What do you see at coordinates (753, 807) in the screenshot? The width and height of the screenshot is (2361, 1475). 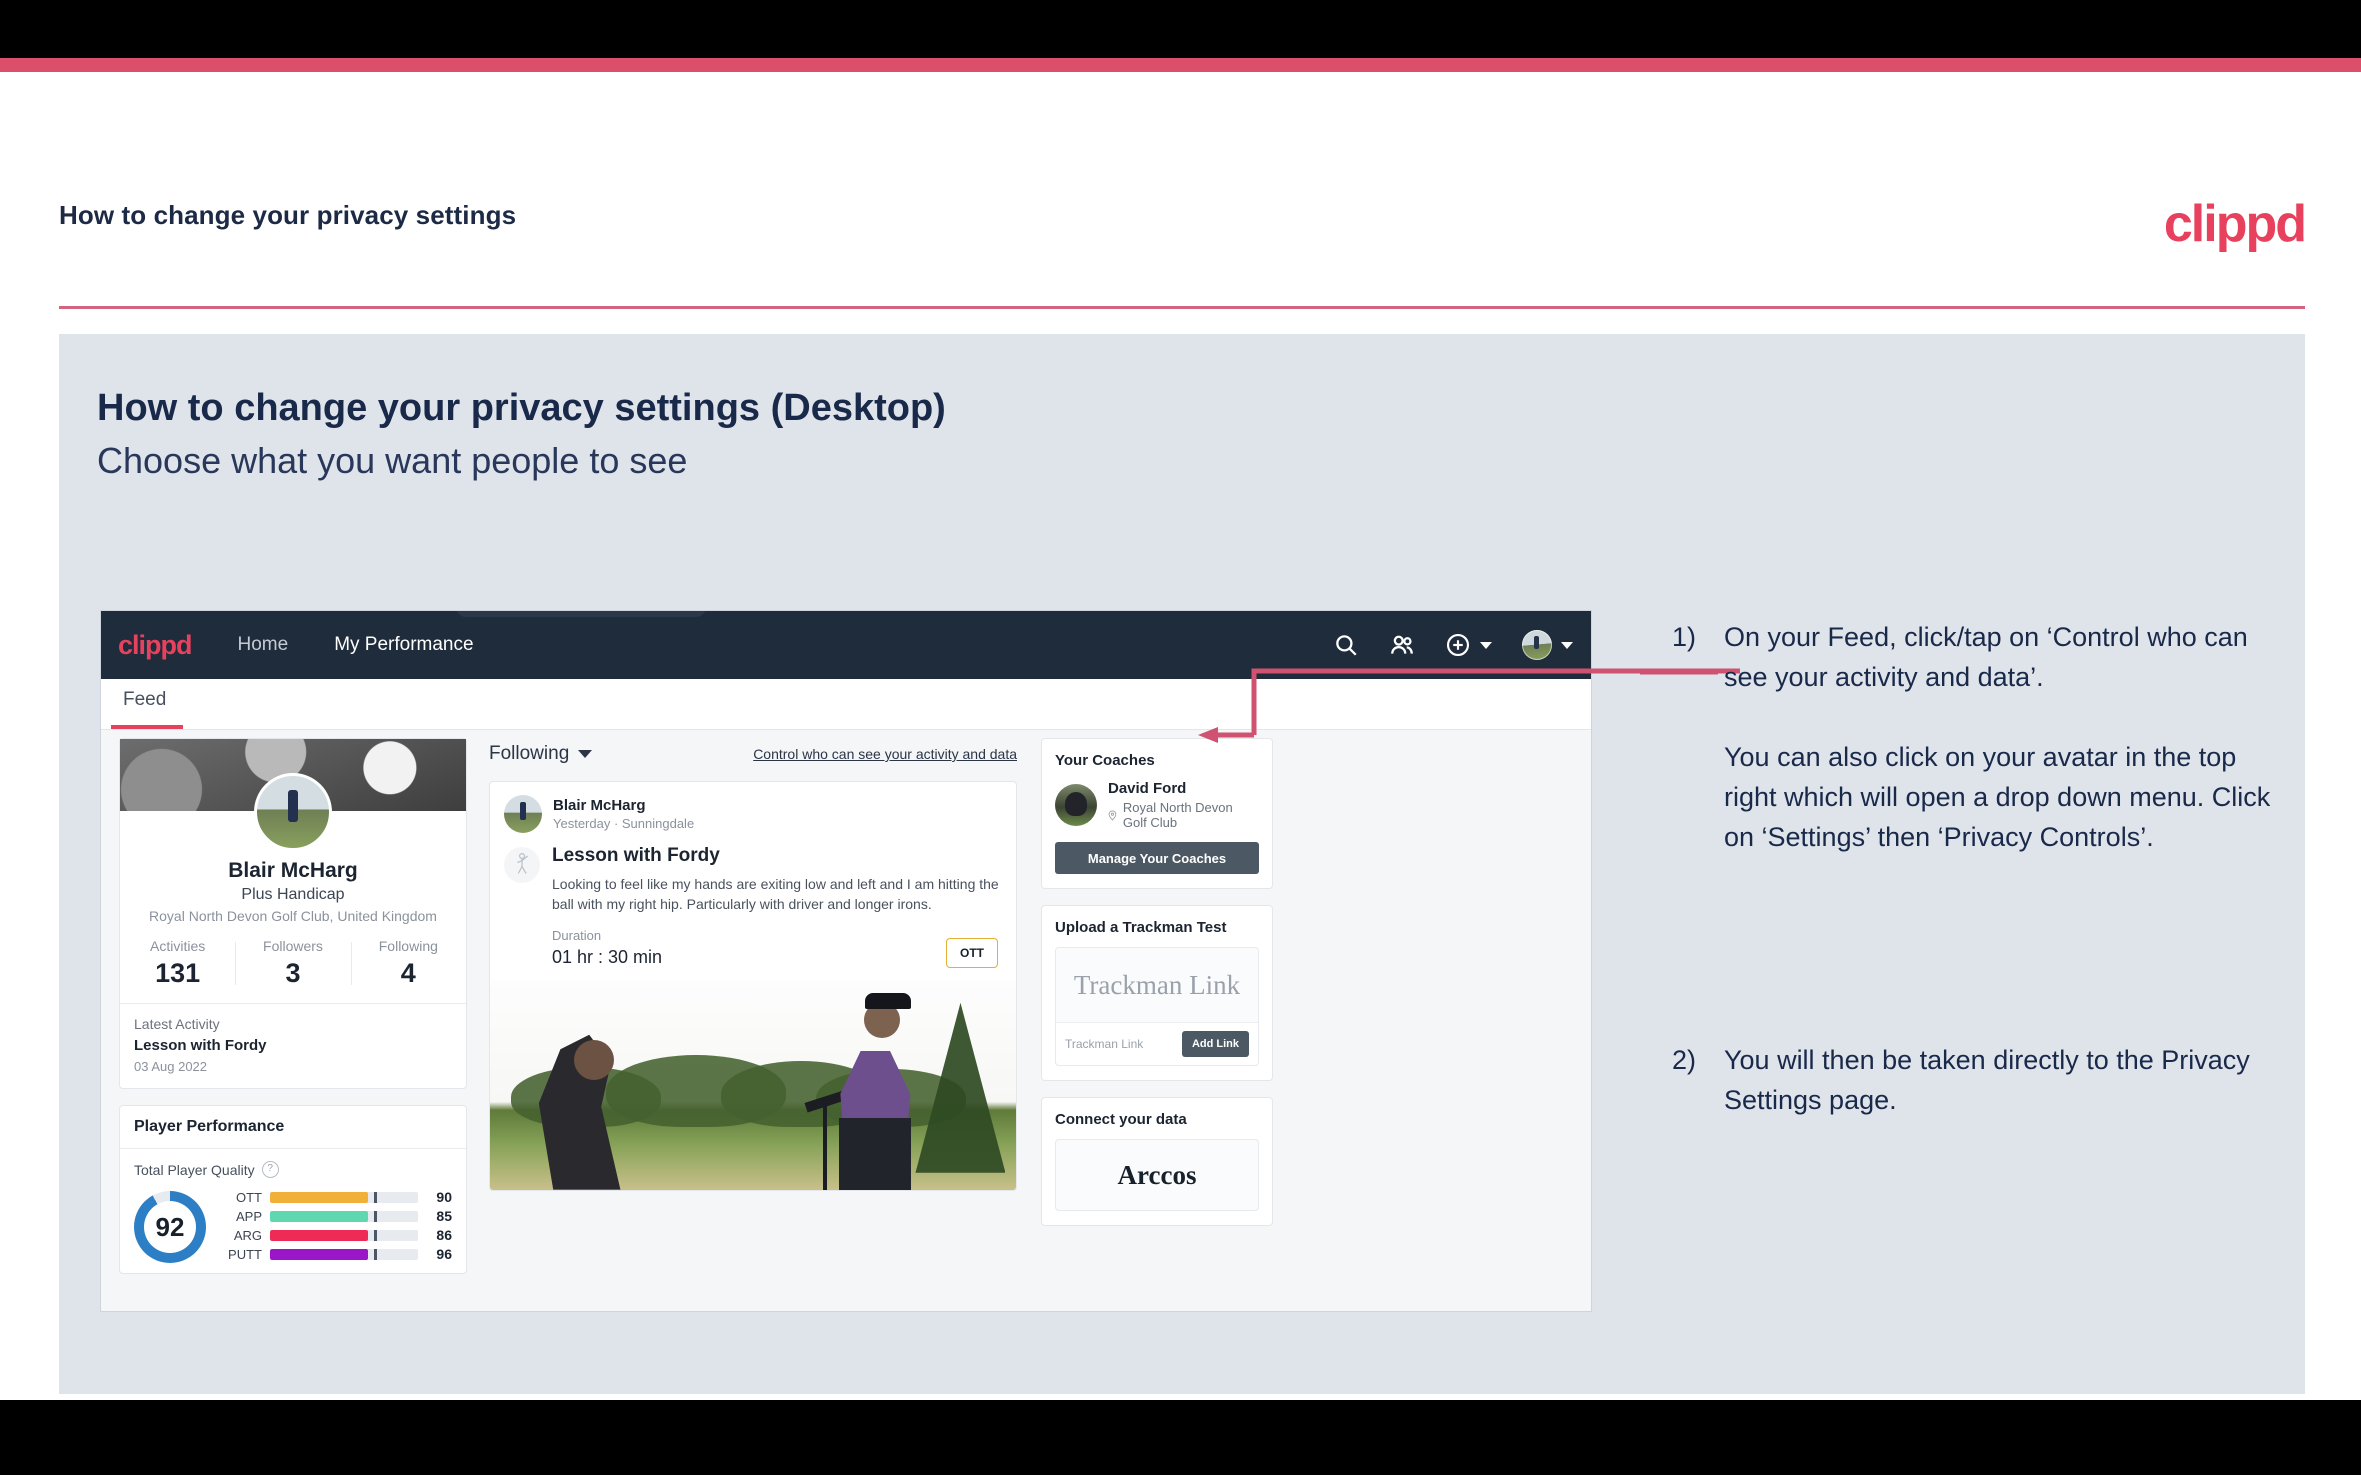 I see `post-header: Blair McHarg Yesterday · Sunningdale` at bounding box center [753, 807].